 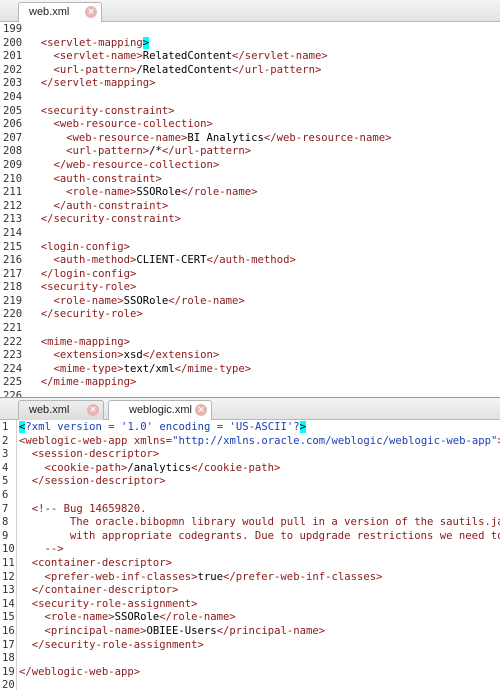 I want to click on line-number: 17, so click(x=8, y=644).